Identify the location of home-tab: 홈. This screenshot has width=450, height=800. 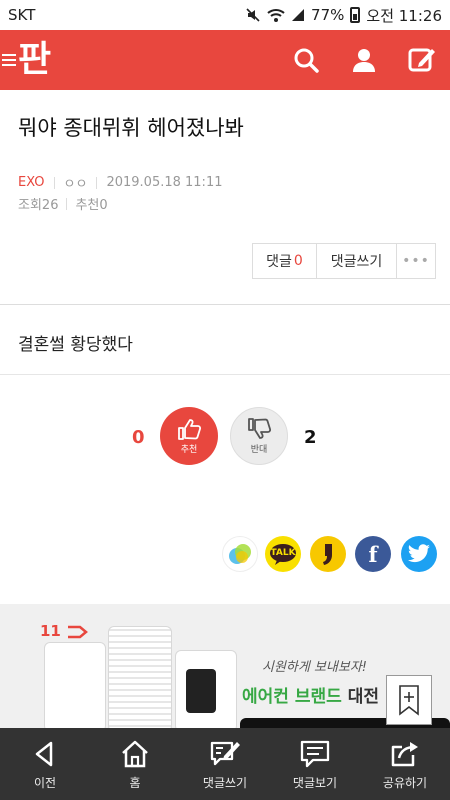
(135, 764).